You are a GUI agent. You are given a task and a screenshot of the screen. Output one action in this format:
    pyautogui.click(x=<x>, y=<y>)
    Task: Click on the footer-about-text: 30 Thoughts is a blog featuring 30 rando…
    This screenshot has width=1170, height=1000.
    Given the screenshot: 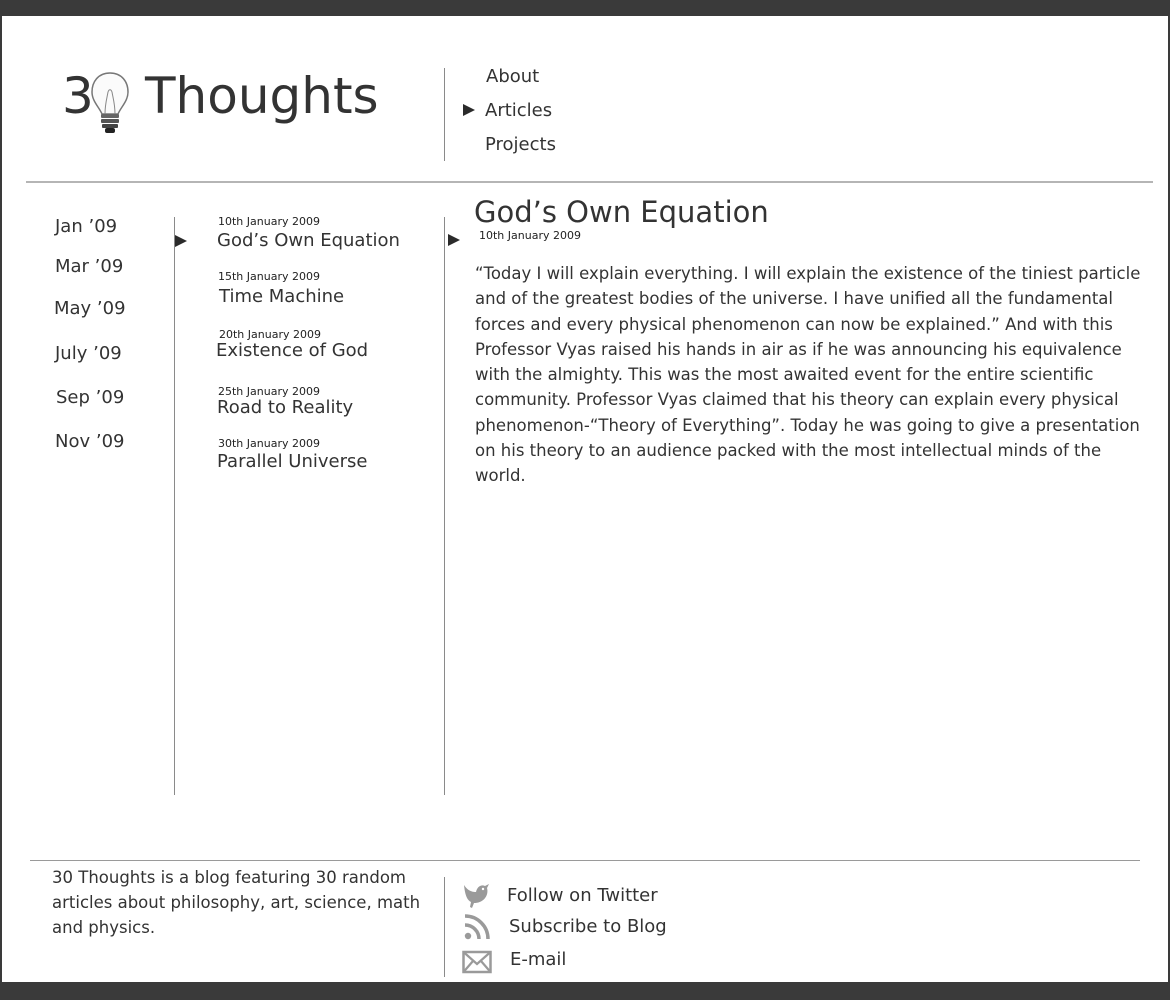 What is the action you would take?
    pyautogui.click(x=236, y=902)
    